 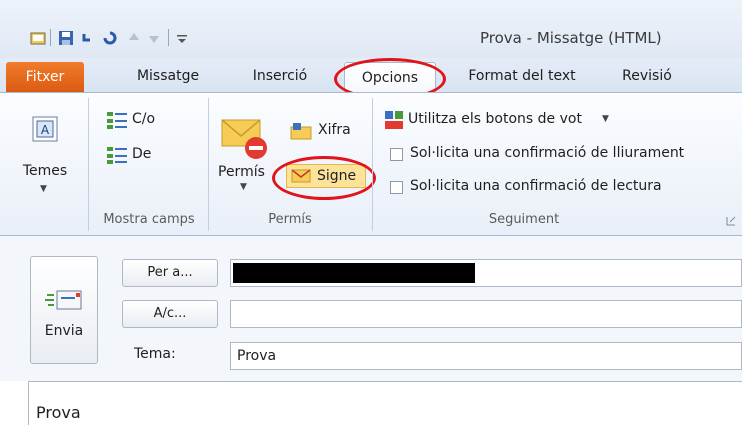 I want to click on save-icon, so click(x=66, y=38).